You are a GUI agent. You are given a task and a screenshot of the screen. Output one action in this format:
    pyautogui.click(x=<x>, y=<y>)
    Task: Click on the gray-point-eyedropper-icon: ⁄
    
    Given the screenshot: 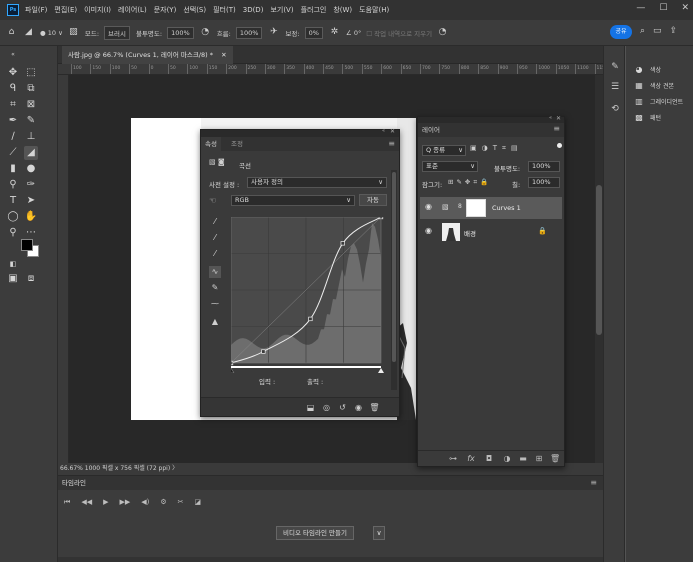 What is the action you would take?
    pyautogui.click(x=215, y=238)
    